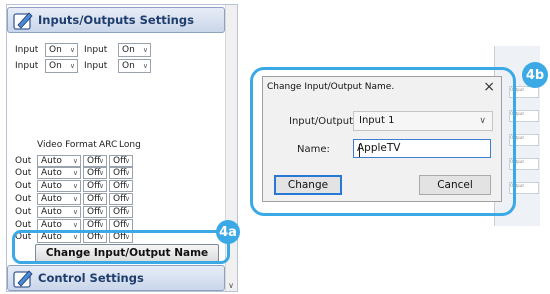  Describe the element at coordinates (323, 121) in the screenshot. I see `io-select-label: Input/Output:` at that location.